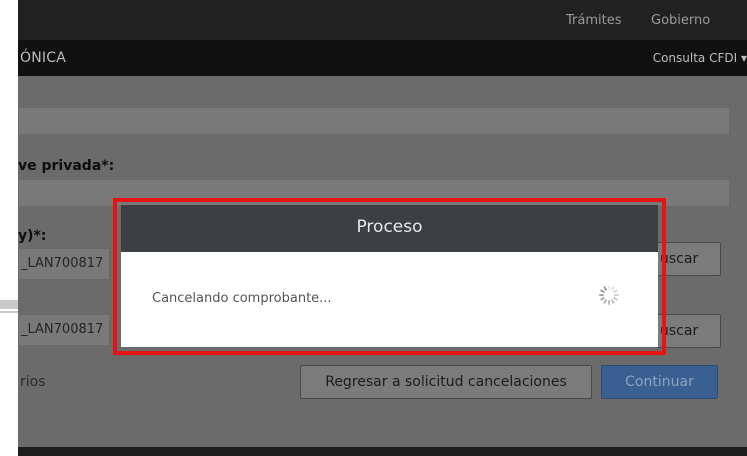  I want to click on rfc-input, so click(374, 121).